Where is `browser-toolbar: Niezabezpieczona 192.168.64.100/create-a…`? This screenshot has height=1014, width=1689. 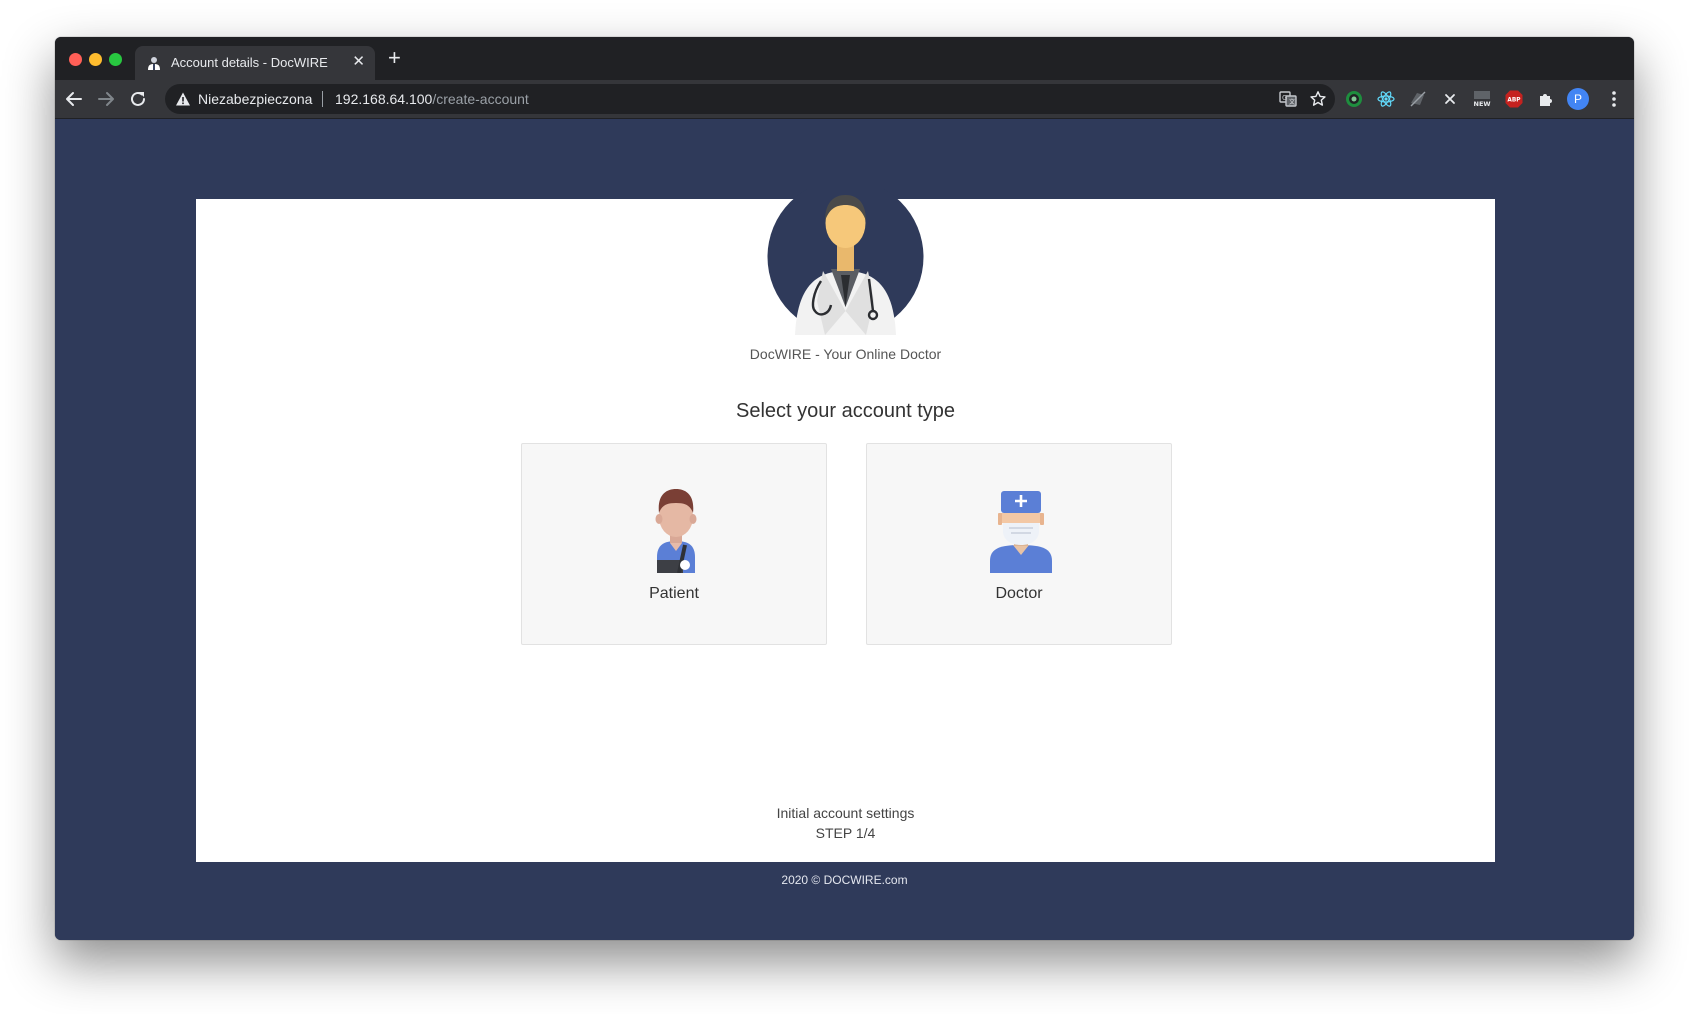 browser-toolbar: Niezabezpieczona 192.168.64.100/create-a… is located at coordinates (844, 99).